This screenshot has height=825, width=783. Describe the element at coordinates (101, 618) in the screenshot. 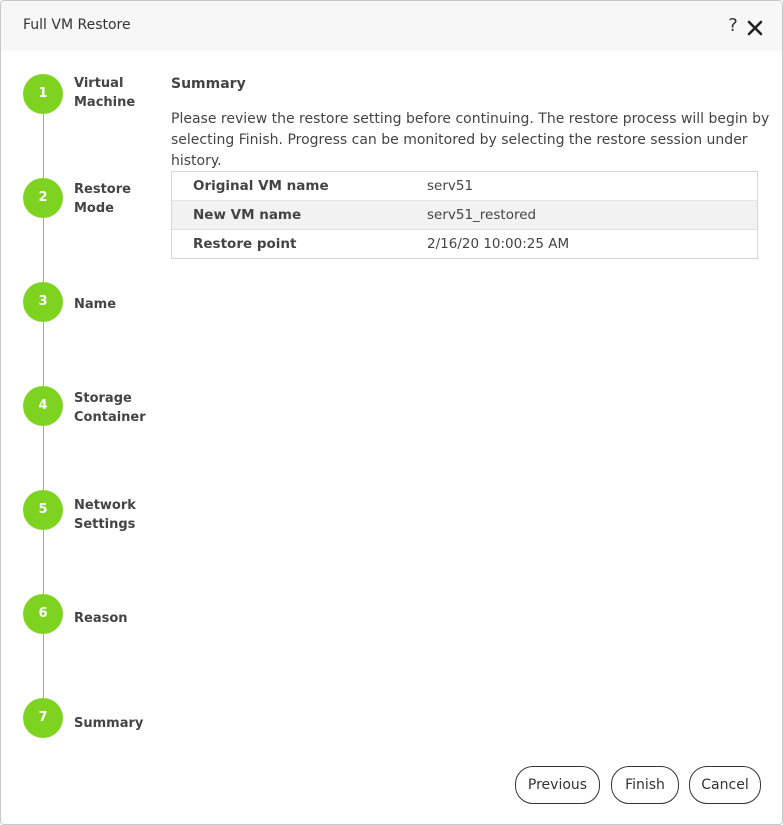

I see `step-label: Reason` at that location.